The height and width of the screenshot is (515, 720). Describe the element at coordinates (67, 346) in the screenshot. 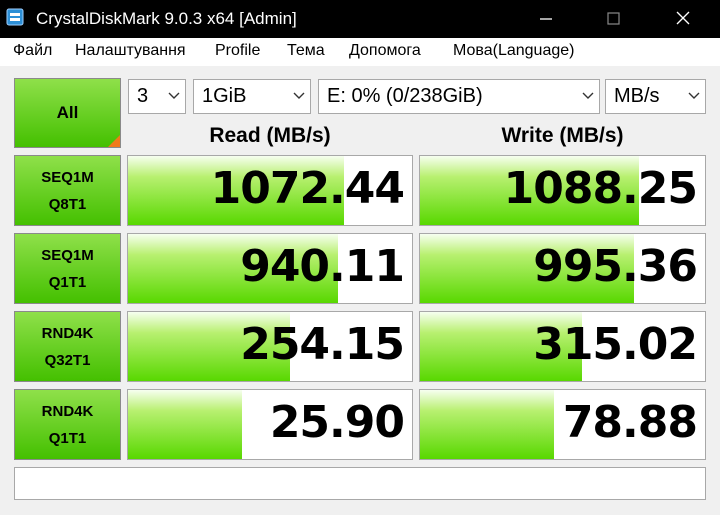

I see `test-button-rnd4k-q32t1: RND4K Q32T1` at that location.